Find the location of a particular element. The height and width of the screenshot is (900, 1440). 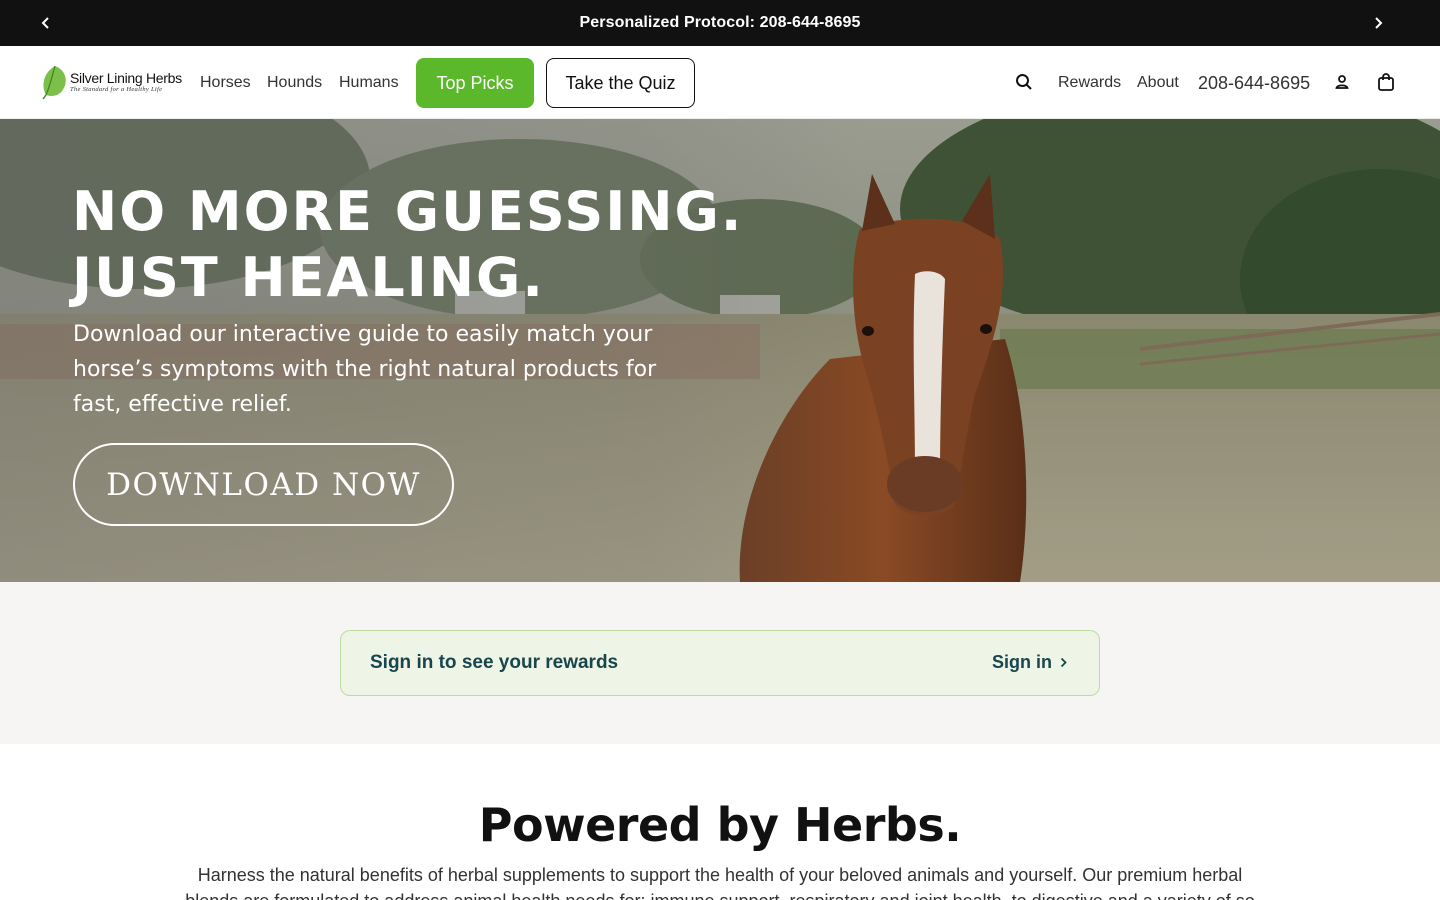

nav-hounds: Hounds is located at coordinates (294, 83).